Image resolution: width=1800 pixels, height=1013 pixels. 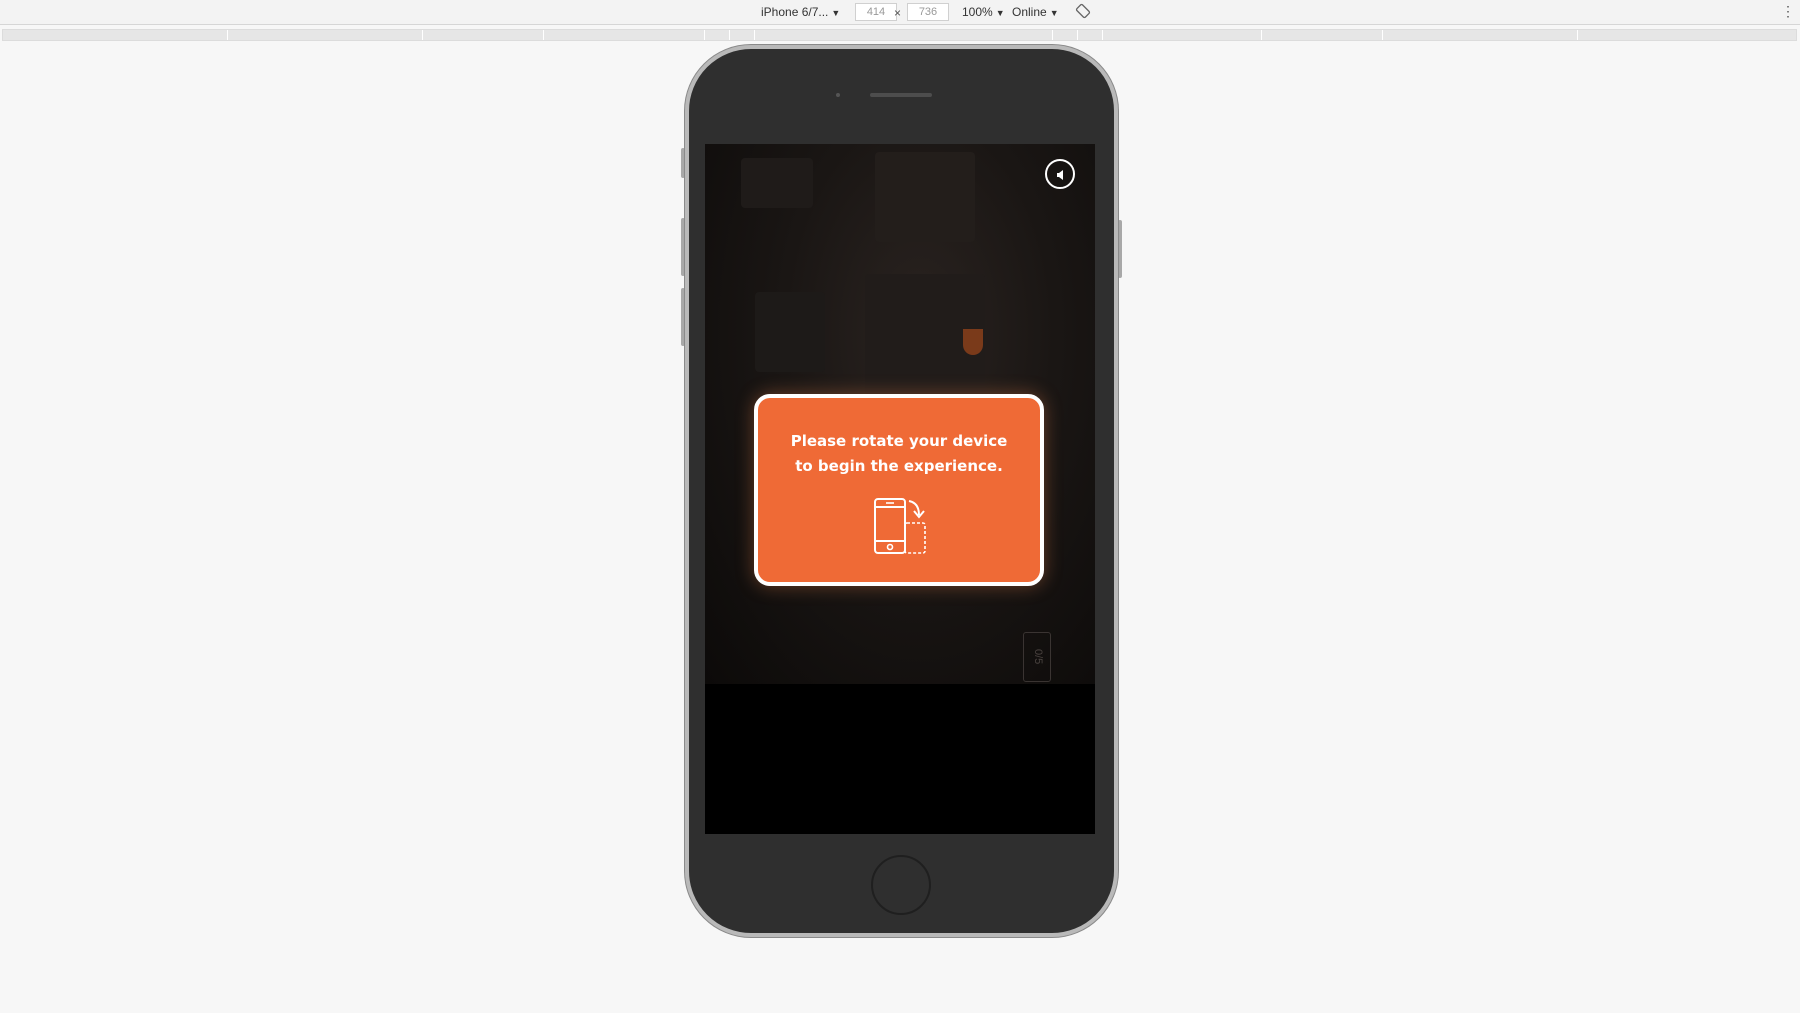 I want to click on device-select: iPhone 6/7... ▼, so click(x=800, y=12).